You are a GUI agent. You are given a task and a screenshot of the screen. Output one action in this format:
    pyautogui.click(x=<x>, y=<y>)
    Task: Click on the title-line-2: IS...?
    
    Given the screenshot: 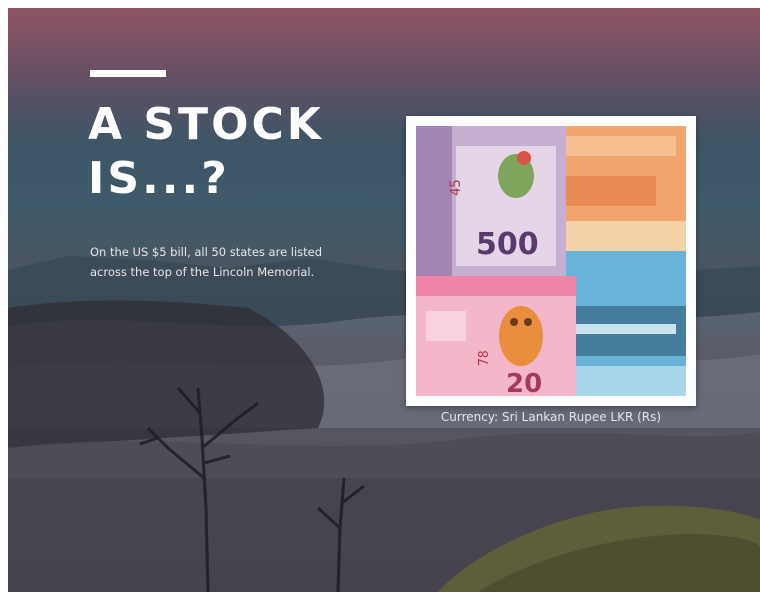 What is the action you would take?
    pyautogui.click(x=159, y=178)
    